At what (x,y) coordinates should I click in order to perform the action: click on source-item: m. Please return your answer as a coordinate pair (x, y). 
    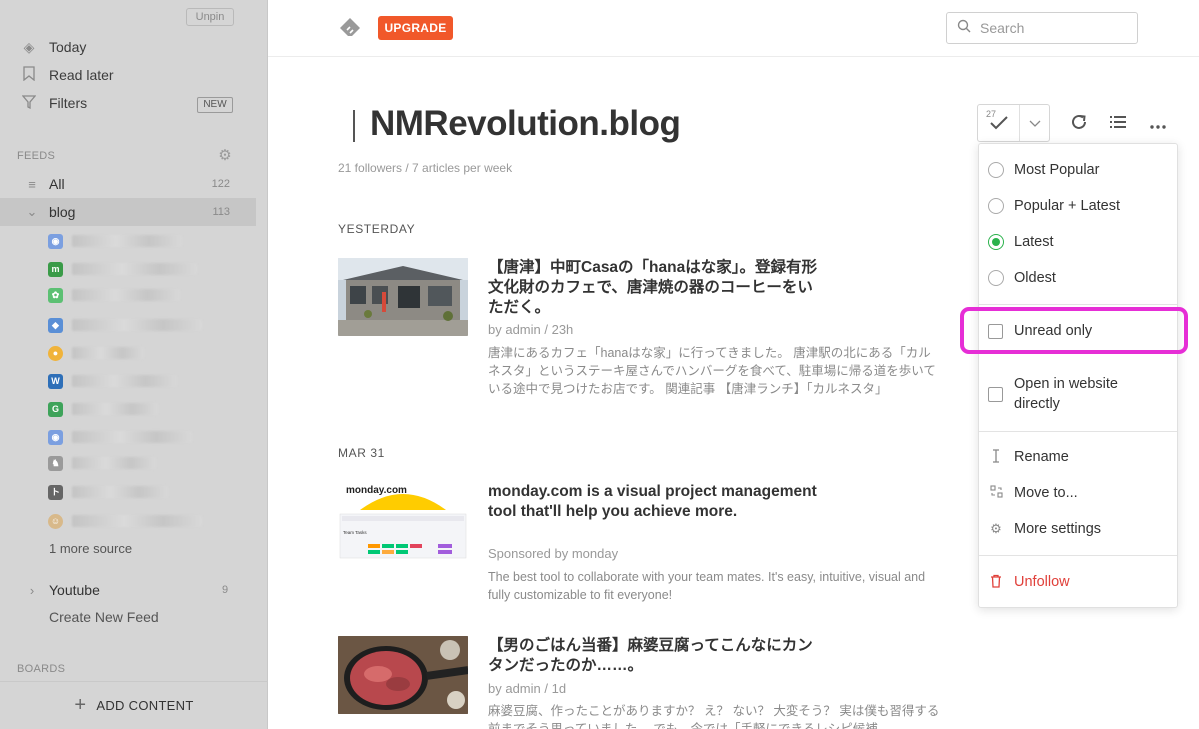
    Looking at the image, I should click on (148, 269).